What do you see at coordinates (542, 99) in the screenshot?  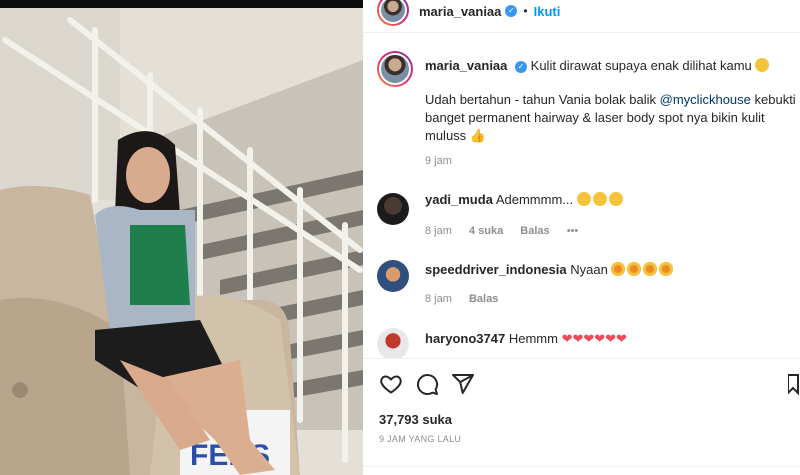 I see `caption-text-a: Udah bertahun - tahun Vania bolak balik` at bounding box center [542, 99].